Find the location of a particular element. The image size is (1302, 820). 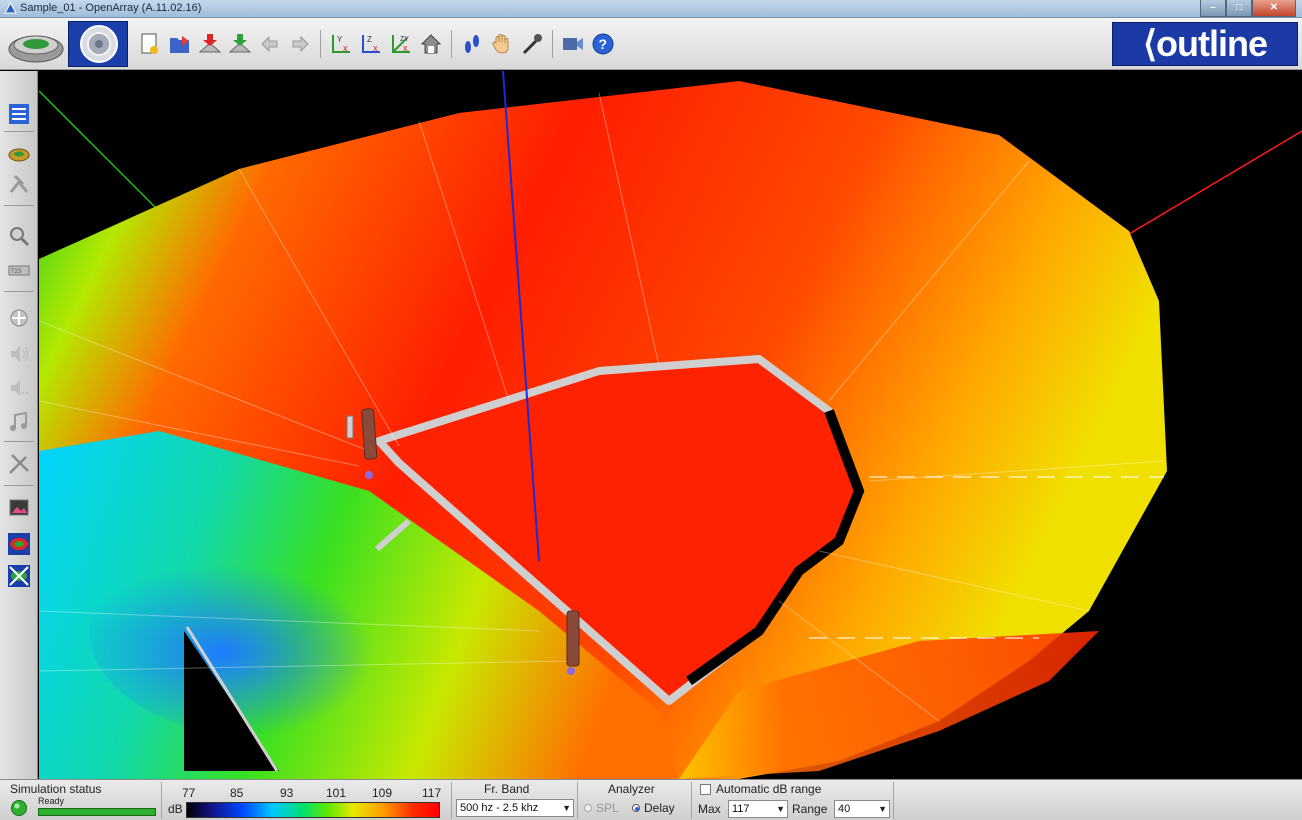

view-yx-button: Yx is located at coordinates (341, 44).